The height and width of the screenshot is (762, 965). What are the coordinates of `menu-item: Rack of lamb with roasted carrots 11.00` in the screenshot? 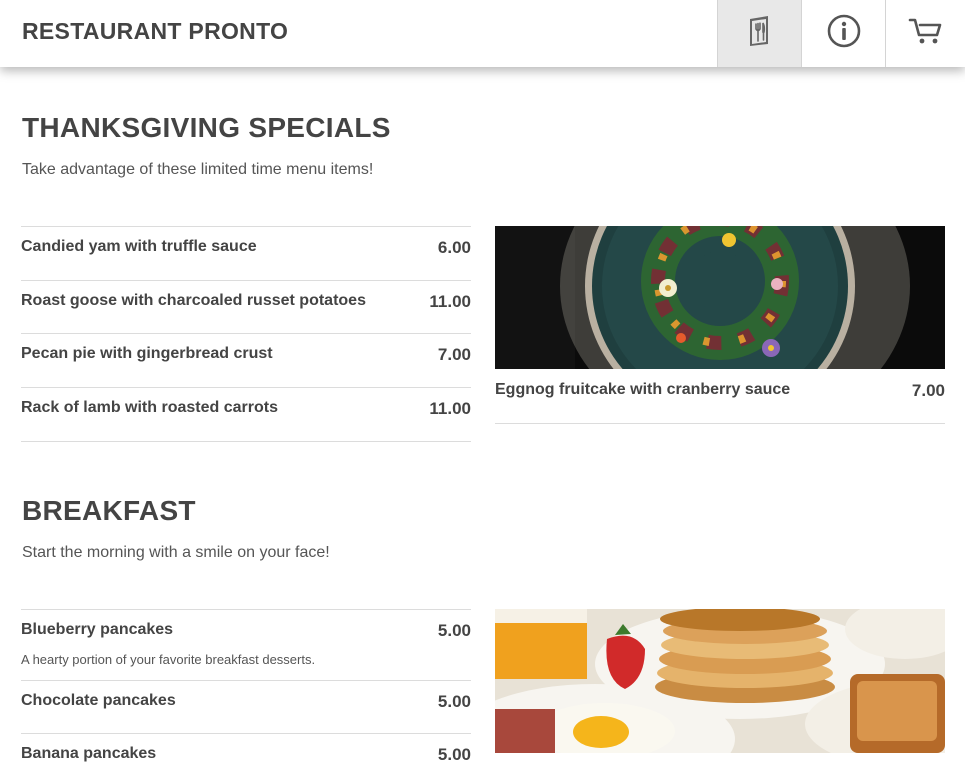 It's located at (246, 414).